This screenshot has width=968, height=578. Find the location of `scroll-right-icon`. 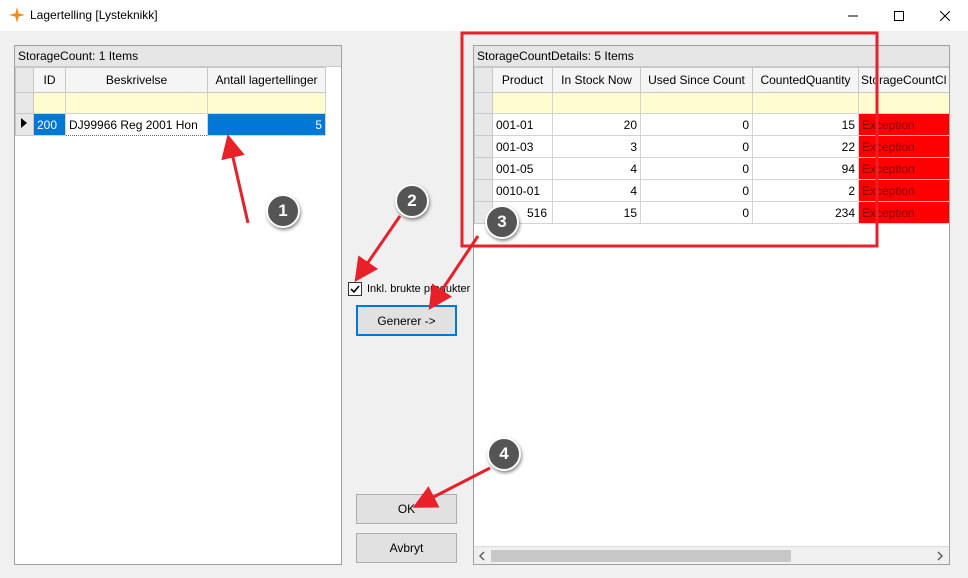

scroll-right-icon is located at coordinates (940, 556).